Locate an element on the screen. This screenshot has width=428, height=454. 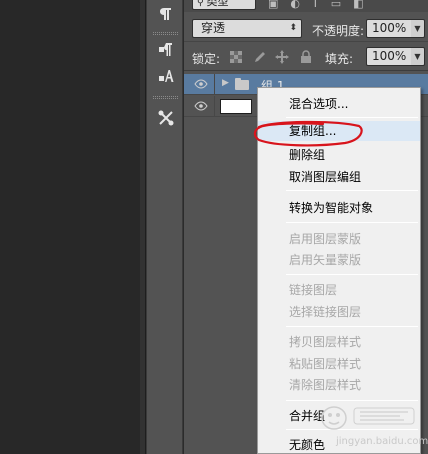
folder-icon is located at coordinates (242, 84).